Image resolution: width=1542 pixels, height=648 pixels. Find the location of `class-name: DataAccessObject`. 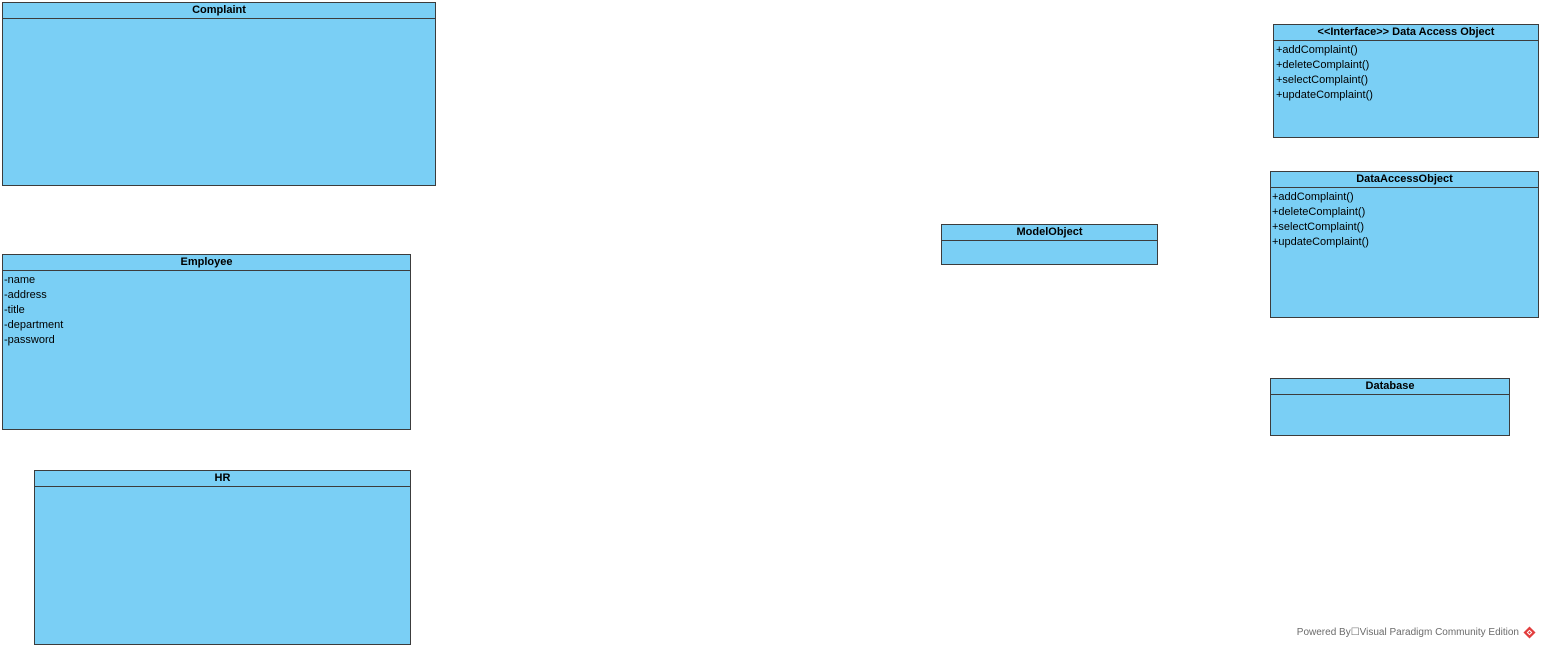

class-name: DataAccessObject is located at coordinates (1404, 180).